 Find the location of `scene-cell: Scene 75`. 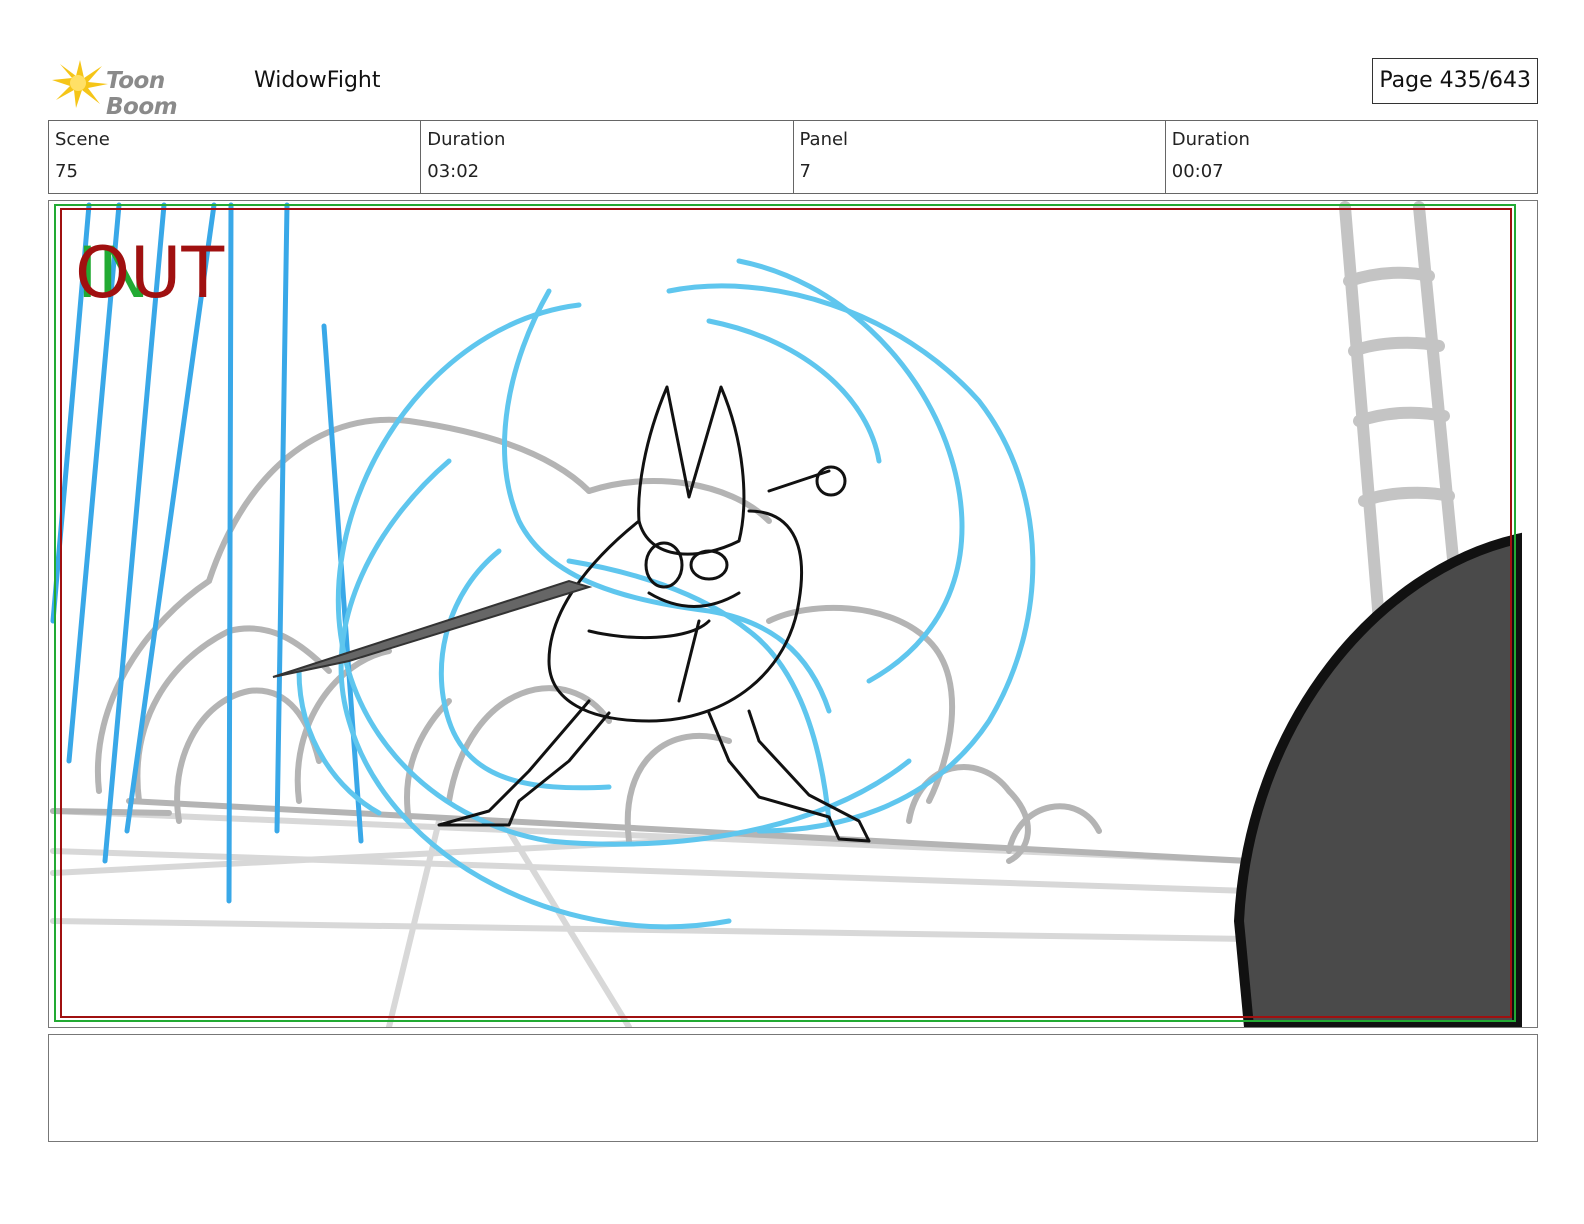

scene-cell: Scene 75 is located at coordinates (235, 157).